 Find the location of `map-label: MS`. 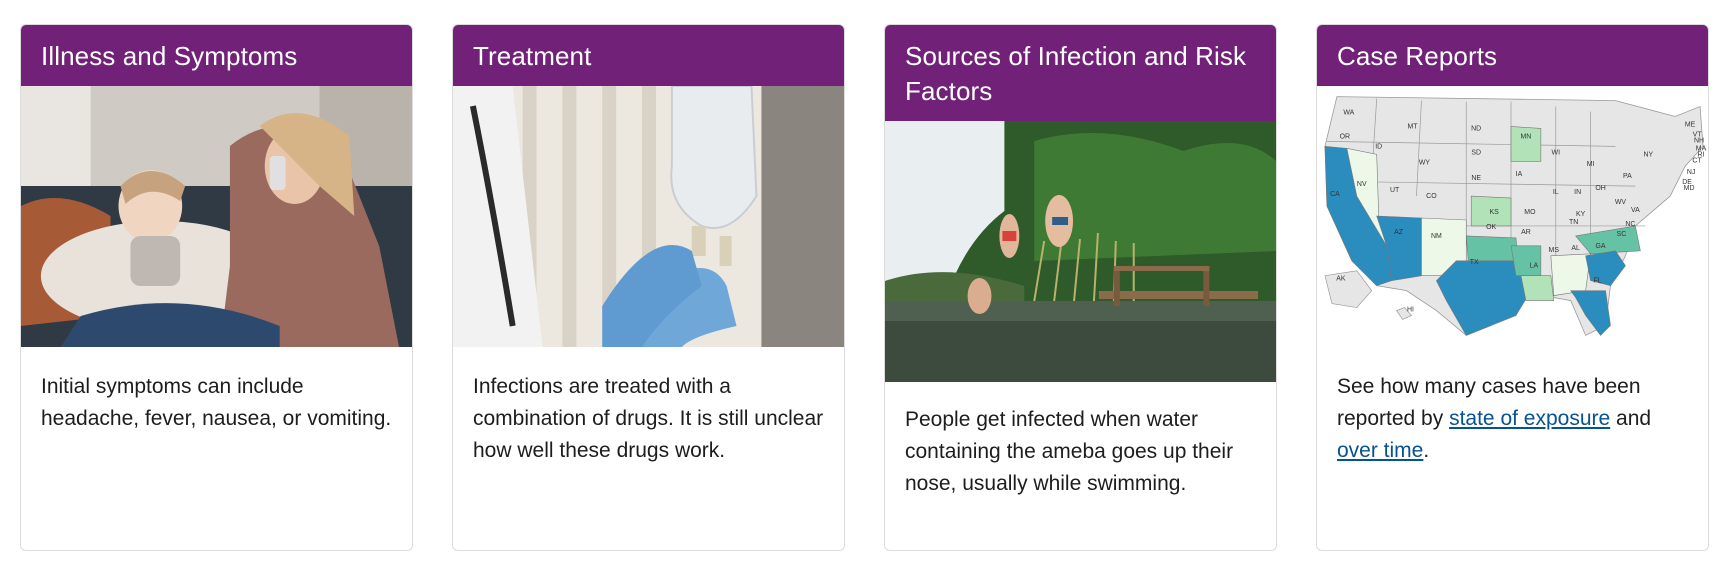

map-label: MS is located at coordinates (1554, 250).